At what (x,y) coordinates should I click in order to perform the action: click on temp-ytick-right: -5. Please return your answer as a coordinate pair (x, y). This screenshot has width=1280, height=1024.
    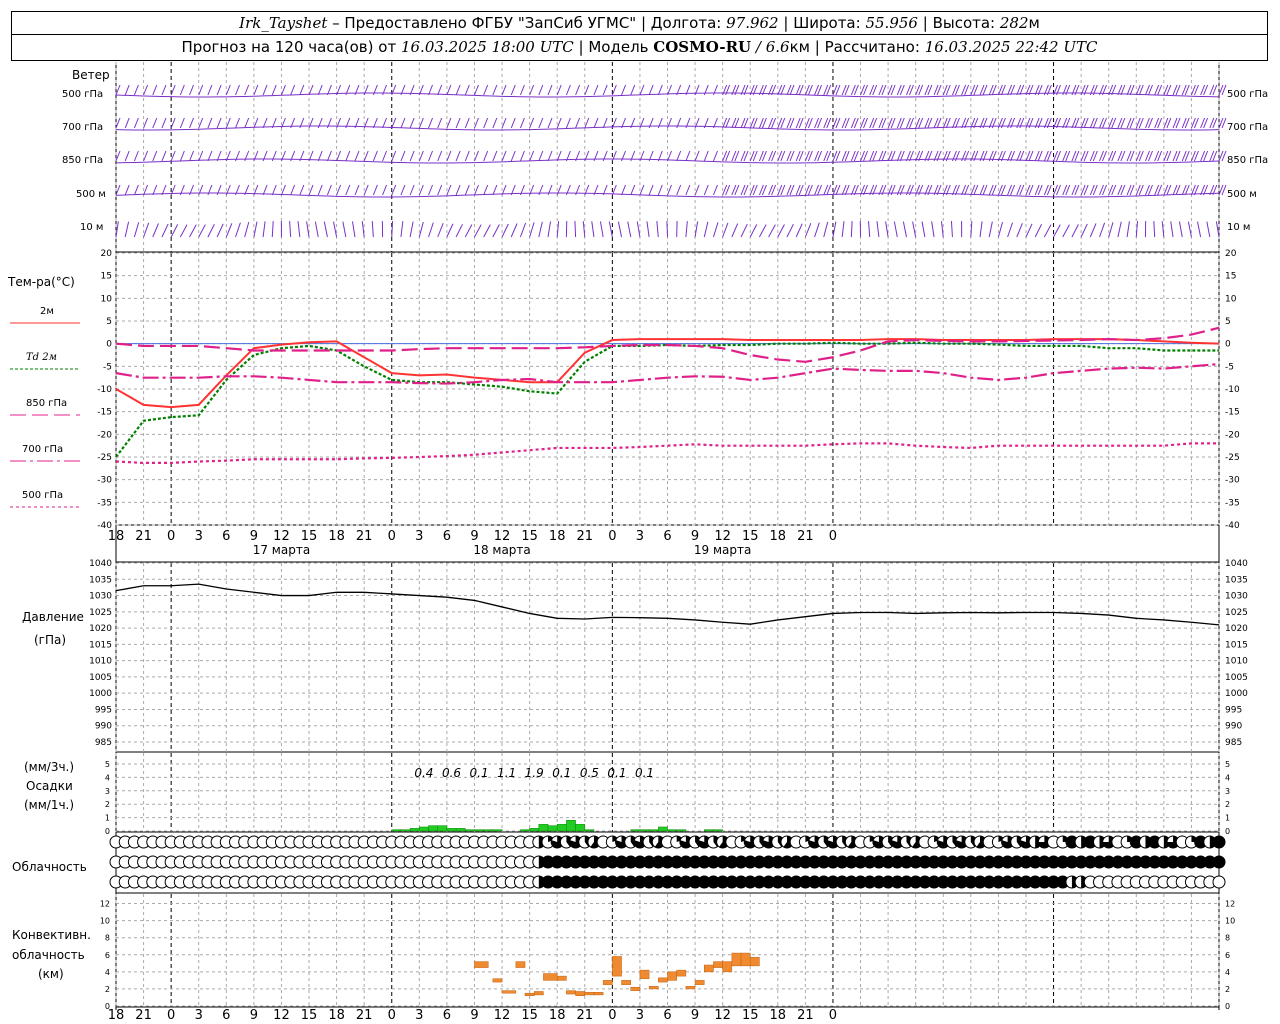
    Looking at the image, I should click on (1229, 367).